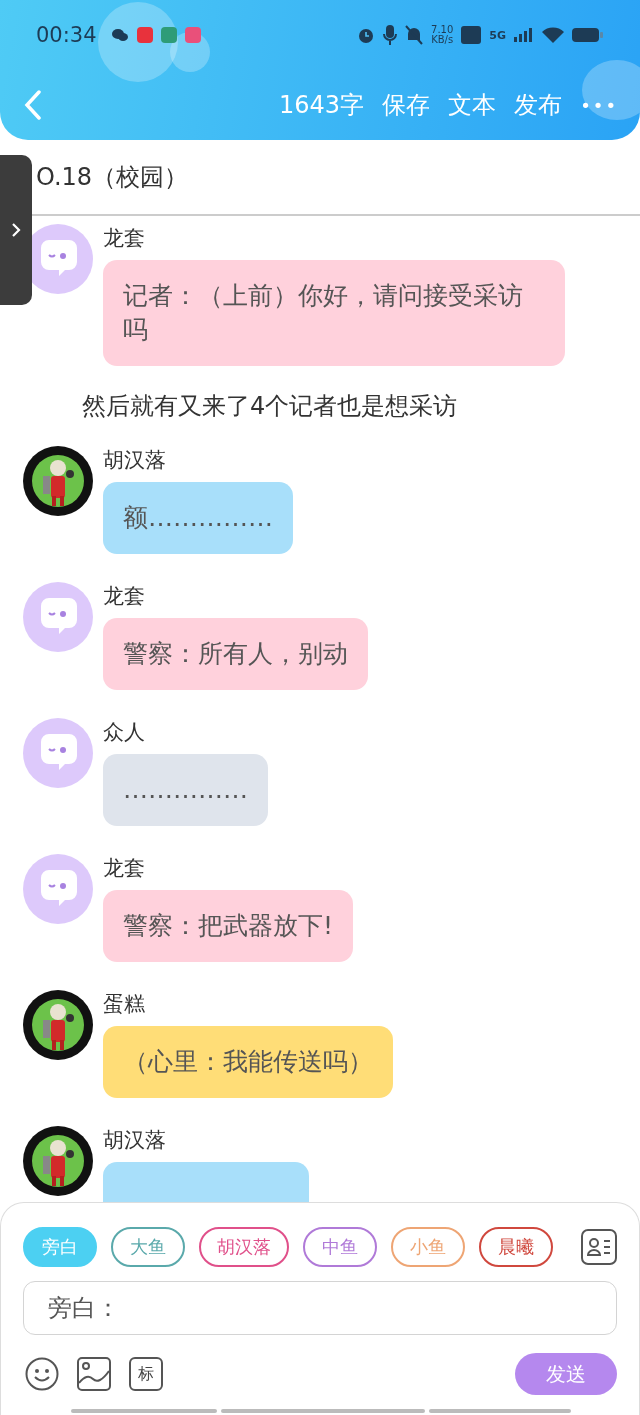  What do you see at coordinates (94, 1374) in the screenshot?
I see `image-icon` at bounding box center [94, 1374].